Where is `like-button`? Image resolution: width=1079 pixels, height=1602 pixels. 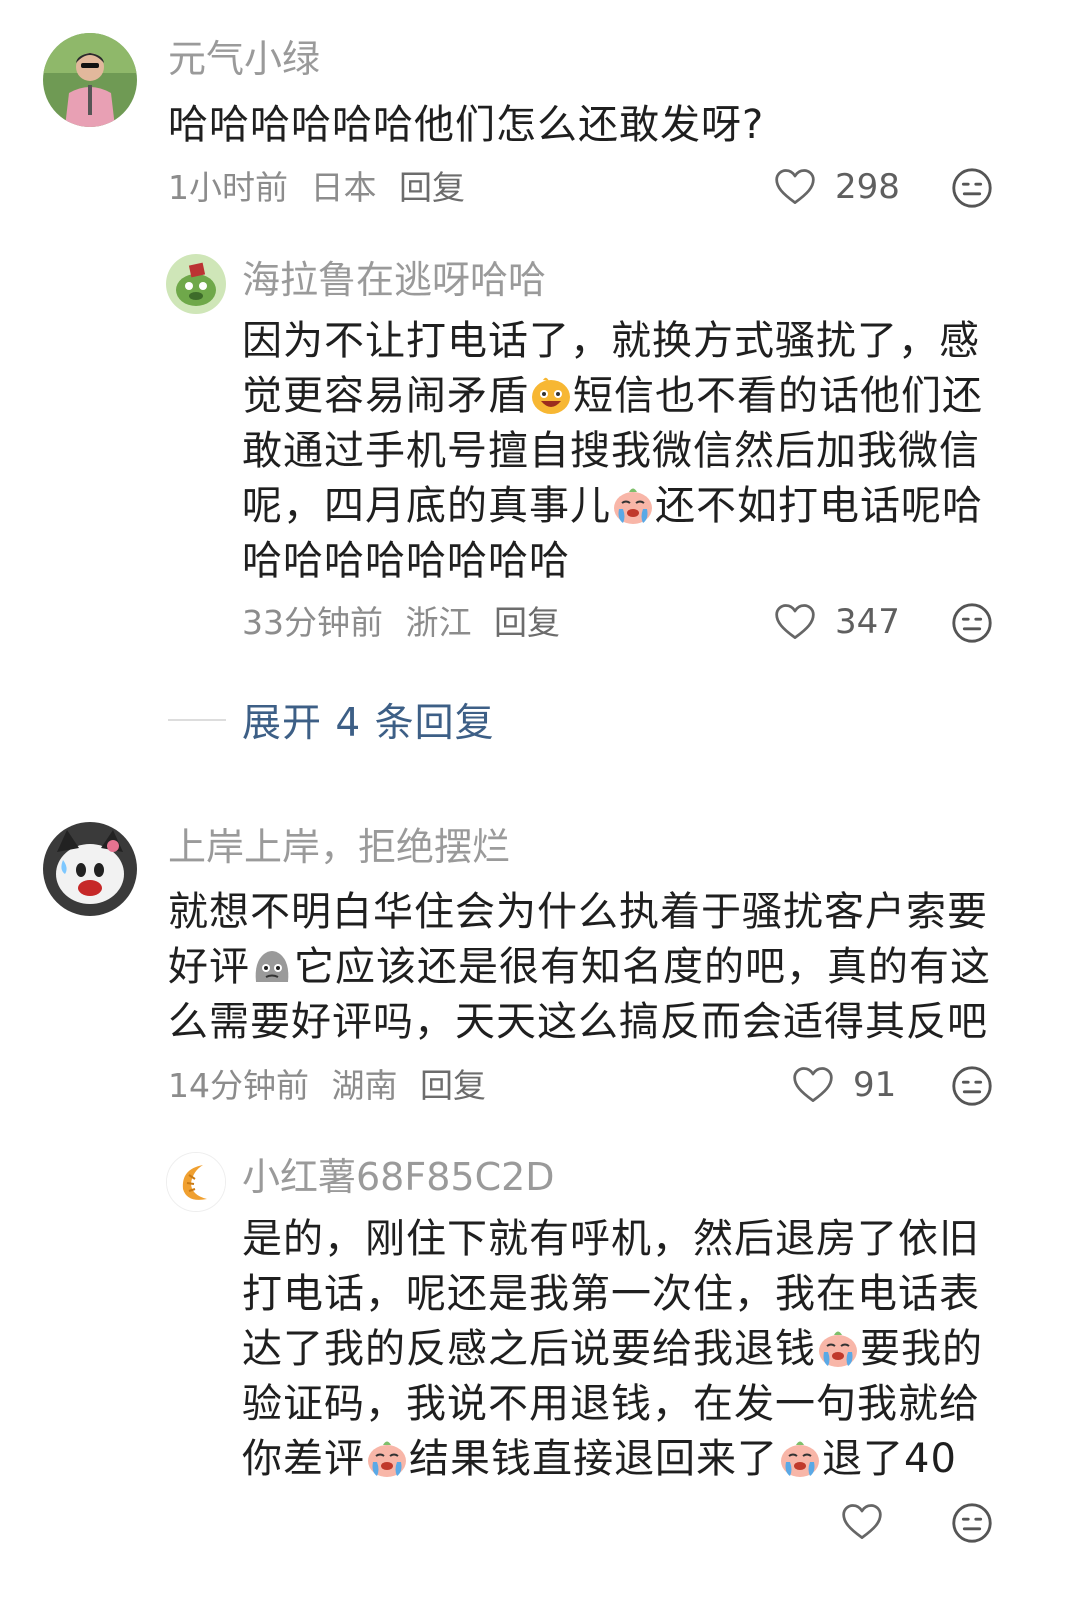 like-button is located at coordinates (862, 1522).